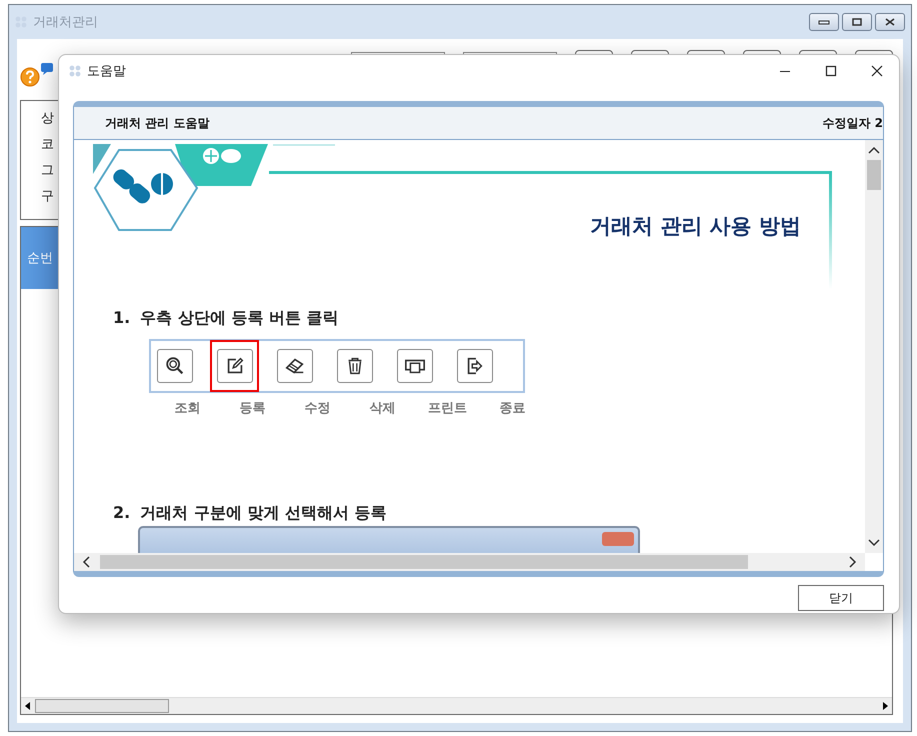 Image resolution: width=917 pixels, height=736 pixels. What do you see at coordinates (65, 22) in the screenshot?
I see `window-title: 거래처관리` at bounding box center [65, 22].